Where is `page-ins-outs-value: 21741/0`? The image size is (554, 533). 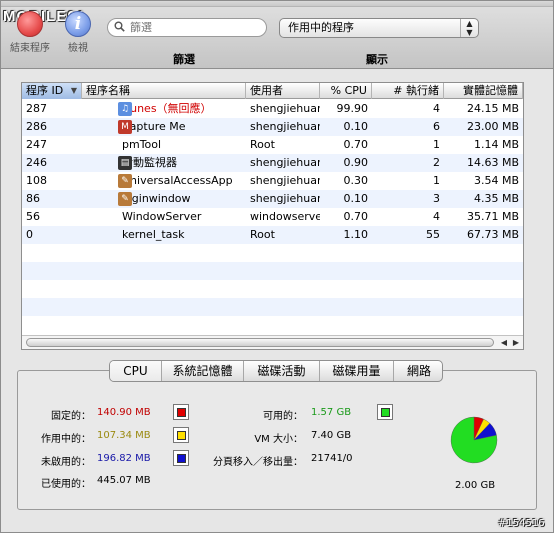
page-ins-outs-value: 21741/0 is located at coordinates (332, 458).